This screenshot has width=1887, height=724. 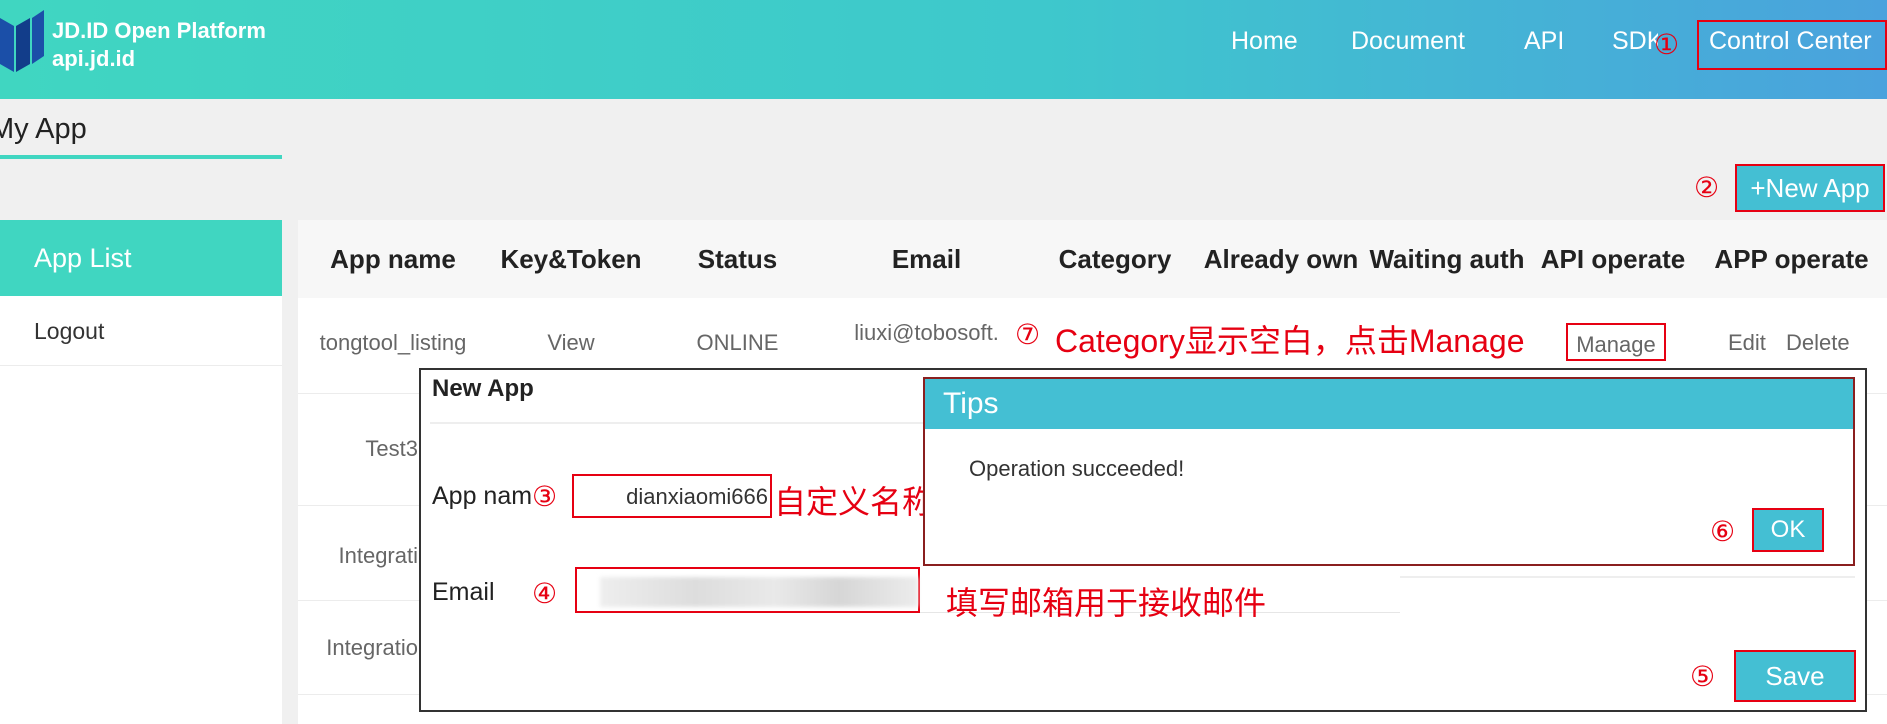 I want to click on logo-title: JD.ID Open Platform api.jd.id, so click(x=159, y=45).